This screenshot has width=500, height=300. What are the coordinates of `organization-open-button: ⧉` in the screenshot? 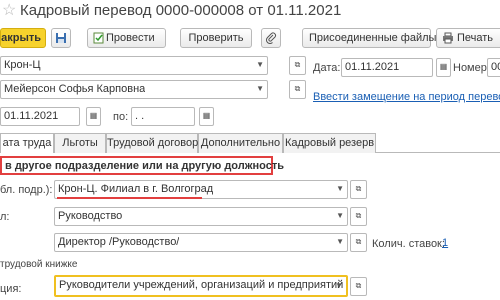 It's located at (297, 65).